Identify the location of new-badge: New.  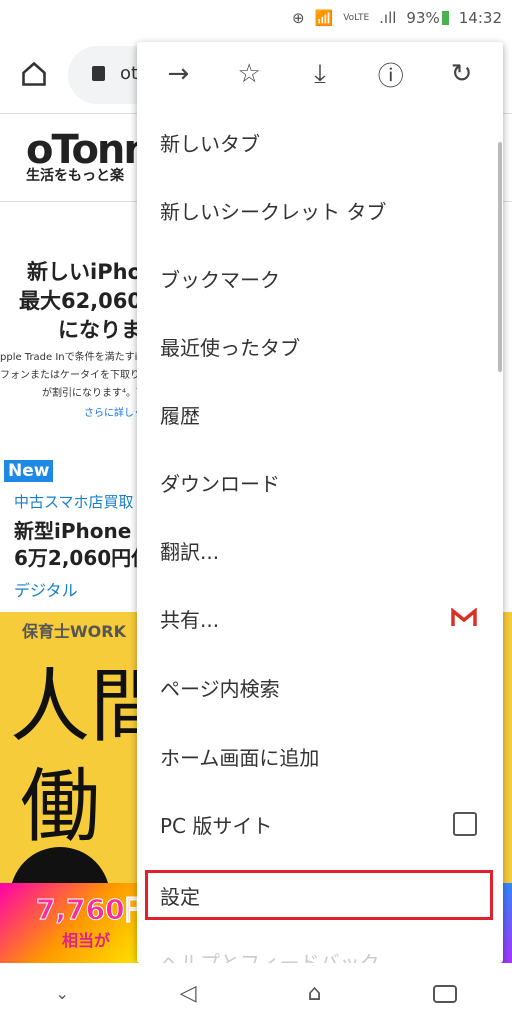
(29, 471).